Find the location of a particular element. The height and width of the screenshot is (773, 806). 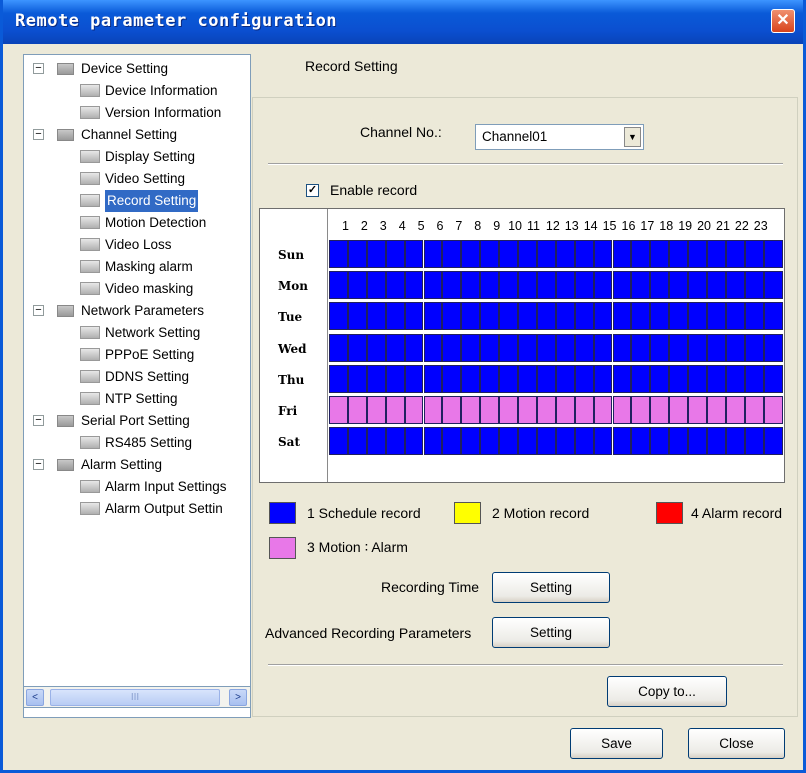

tree-node-item: Device Information is located at coordinates (137, 91).